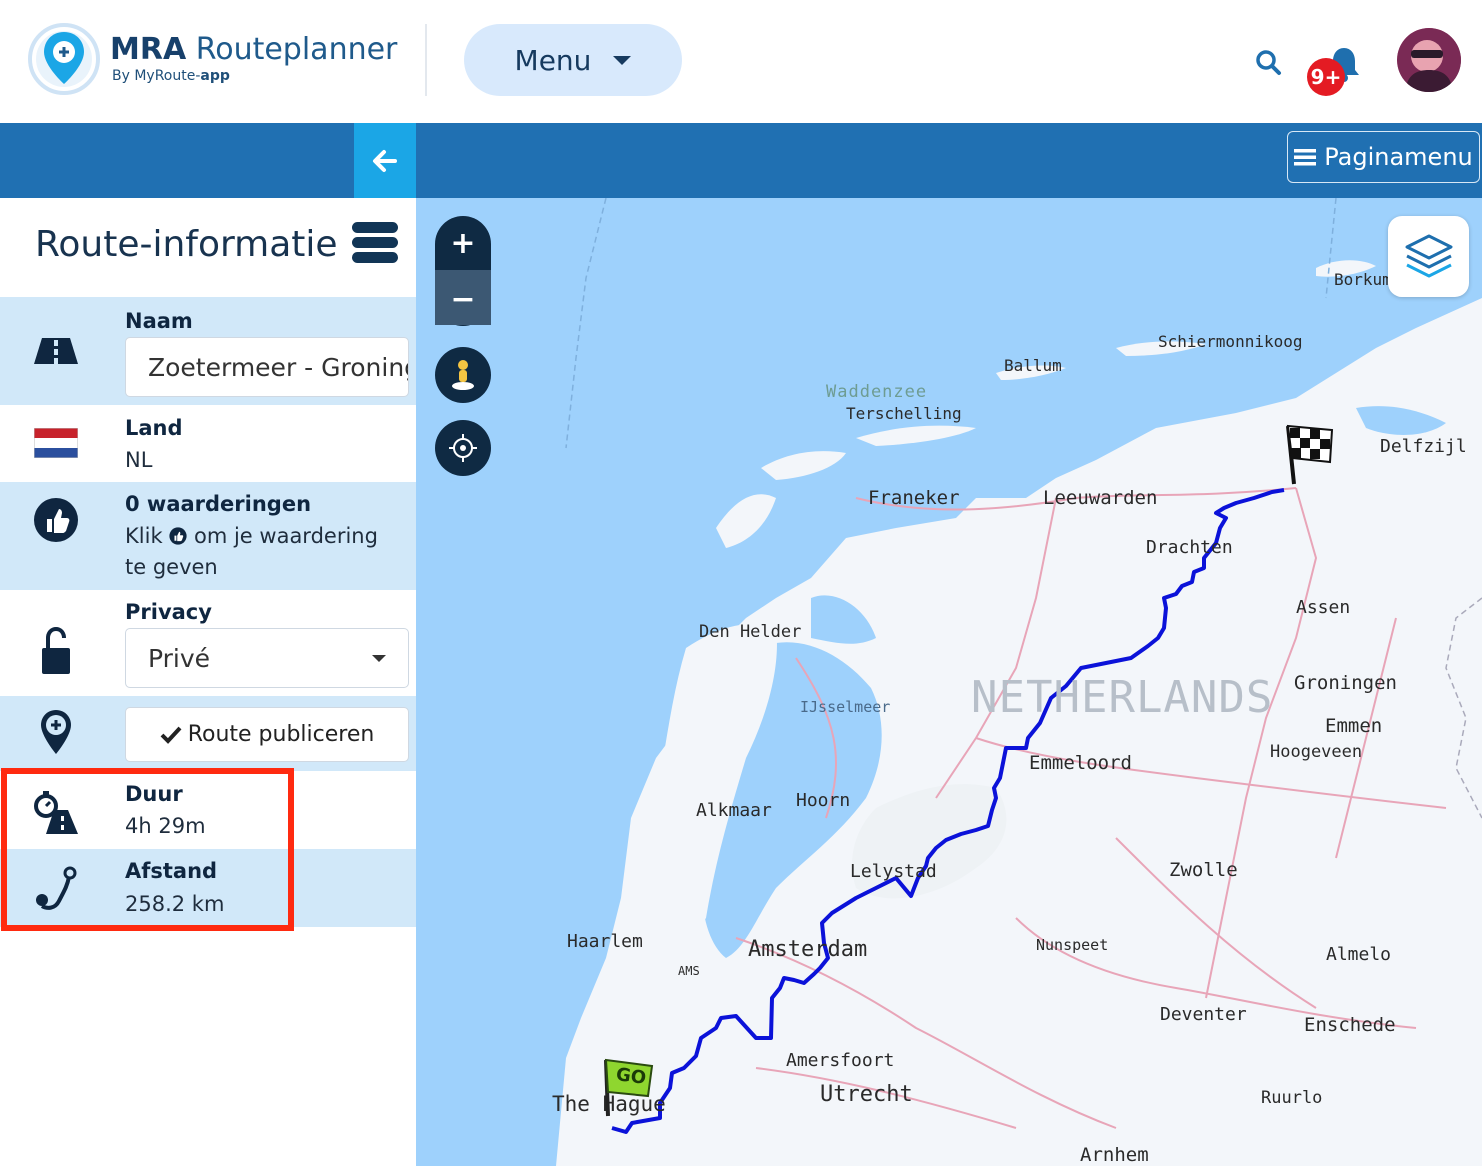 This screenshot has width=1482, height=1166. What do you see at coordinates (208, 443) in the screenshot?
I see `country-row: Land NL` at bounding box center [208, 443].